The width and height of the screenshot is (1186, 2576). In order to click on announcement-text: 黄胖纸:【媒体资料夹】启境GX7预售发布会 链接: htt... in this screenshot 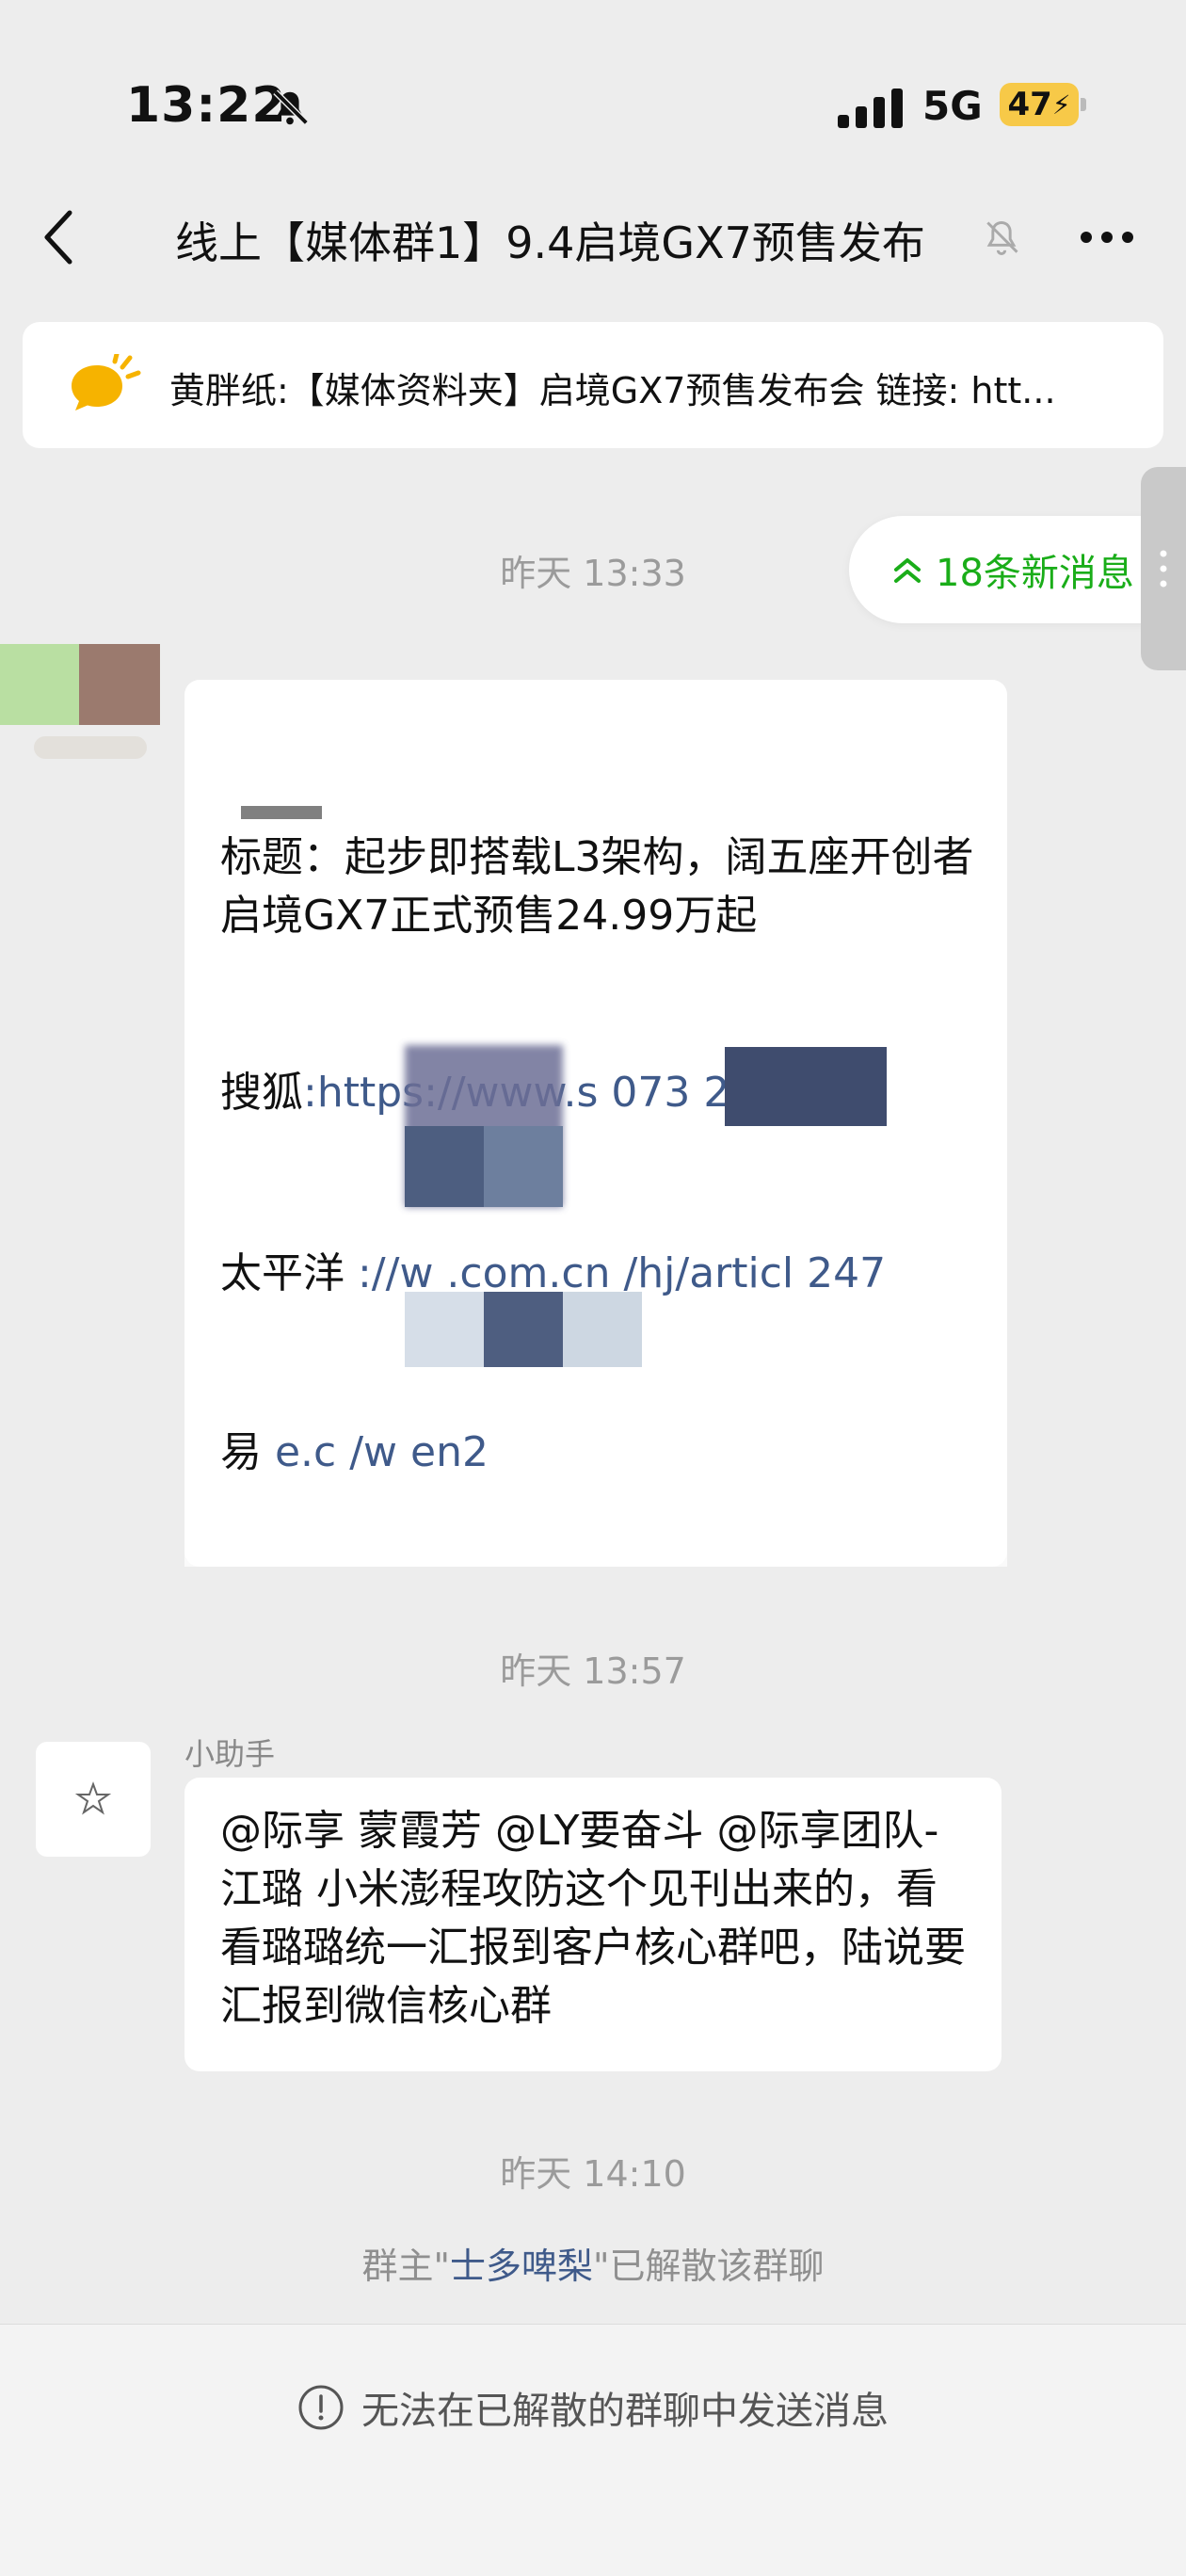, I will do `click(612, 390)`.